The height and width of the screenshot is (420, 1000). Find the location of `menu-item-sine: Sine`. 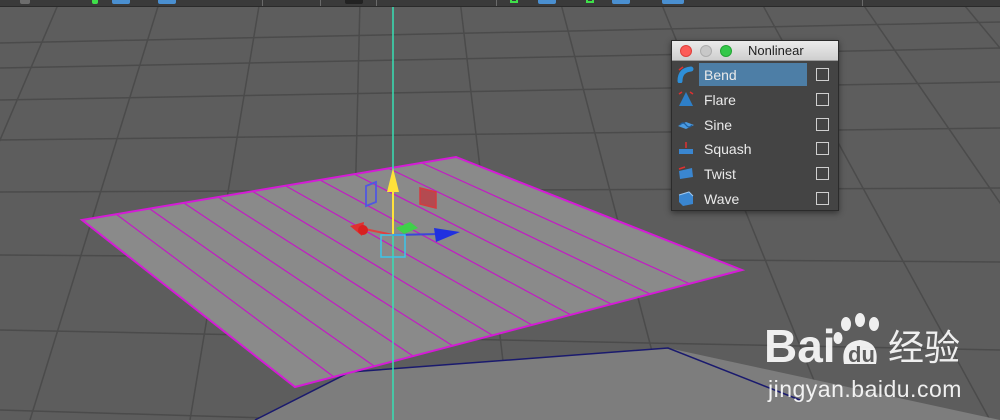

menu-item-sine: Sine is located at coordinates (755, 124).